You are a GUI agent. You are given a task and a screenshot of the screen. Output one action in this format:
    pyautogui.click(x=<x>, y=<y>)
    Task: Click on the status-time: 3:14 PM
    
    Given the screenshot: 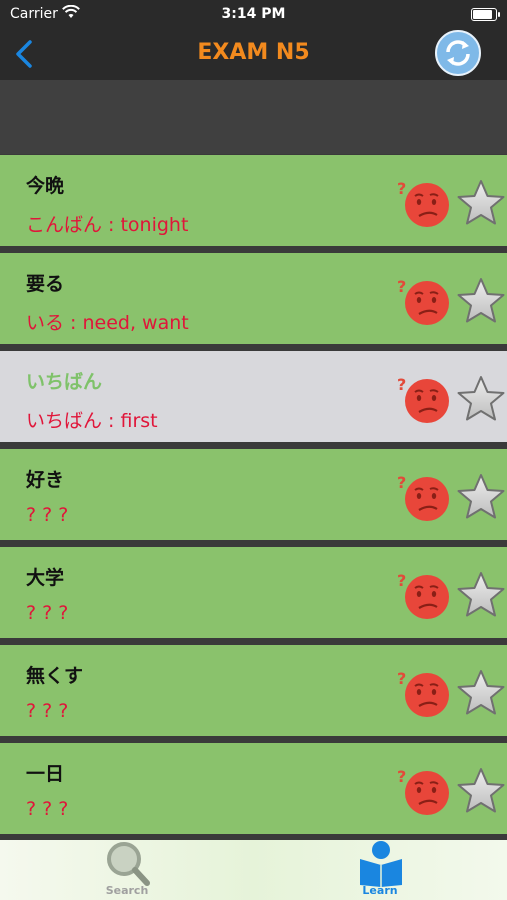 What is the action you would take?
    pyautogui.click(x=253, y=14)
    